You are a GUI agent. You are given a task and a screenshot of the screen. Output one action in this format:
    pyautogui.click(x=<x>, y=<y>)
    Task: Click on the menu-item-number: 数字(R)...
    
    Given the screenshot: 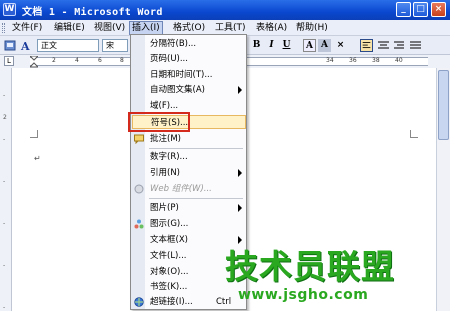 What is the action you would take?
    pyautogui.click(x=189, y=157)
    